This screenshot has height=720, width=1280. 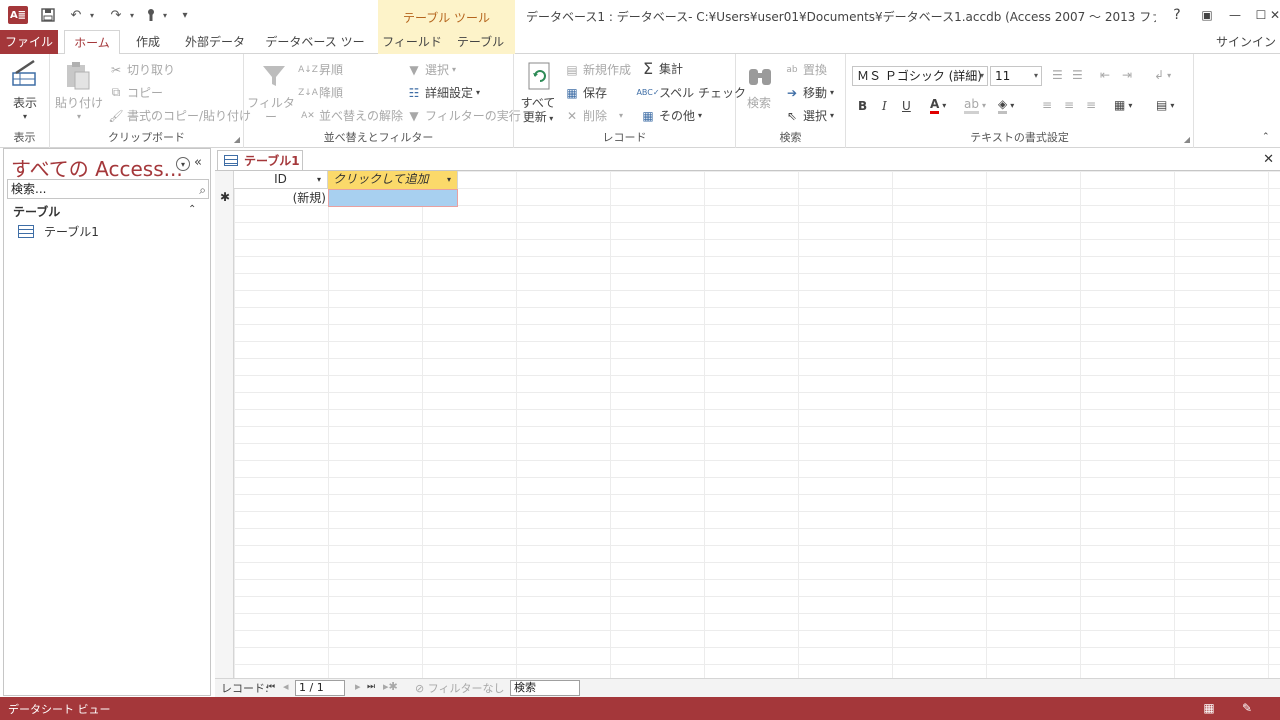 I want to click on ribbon-display-options-icon: ▣, so click(x=1207, y=15).